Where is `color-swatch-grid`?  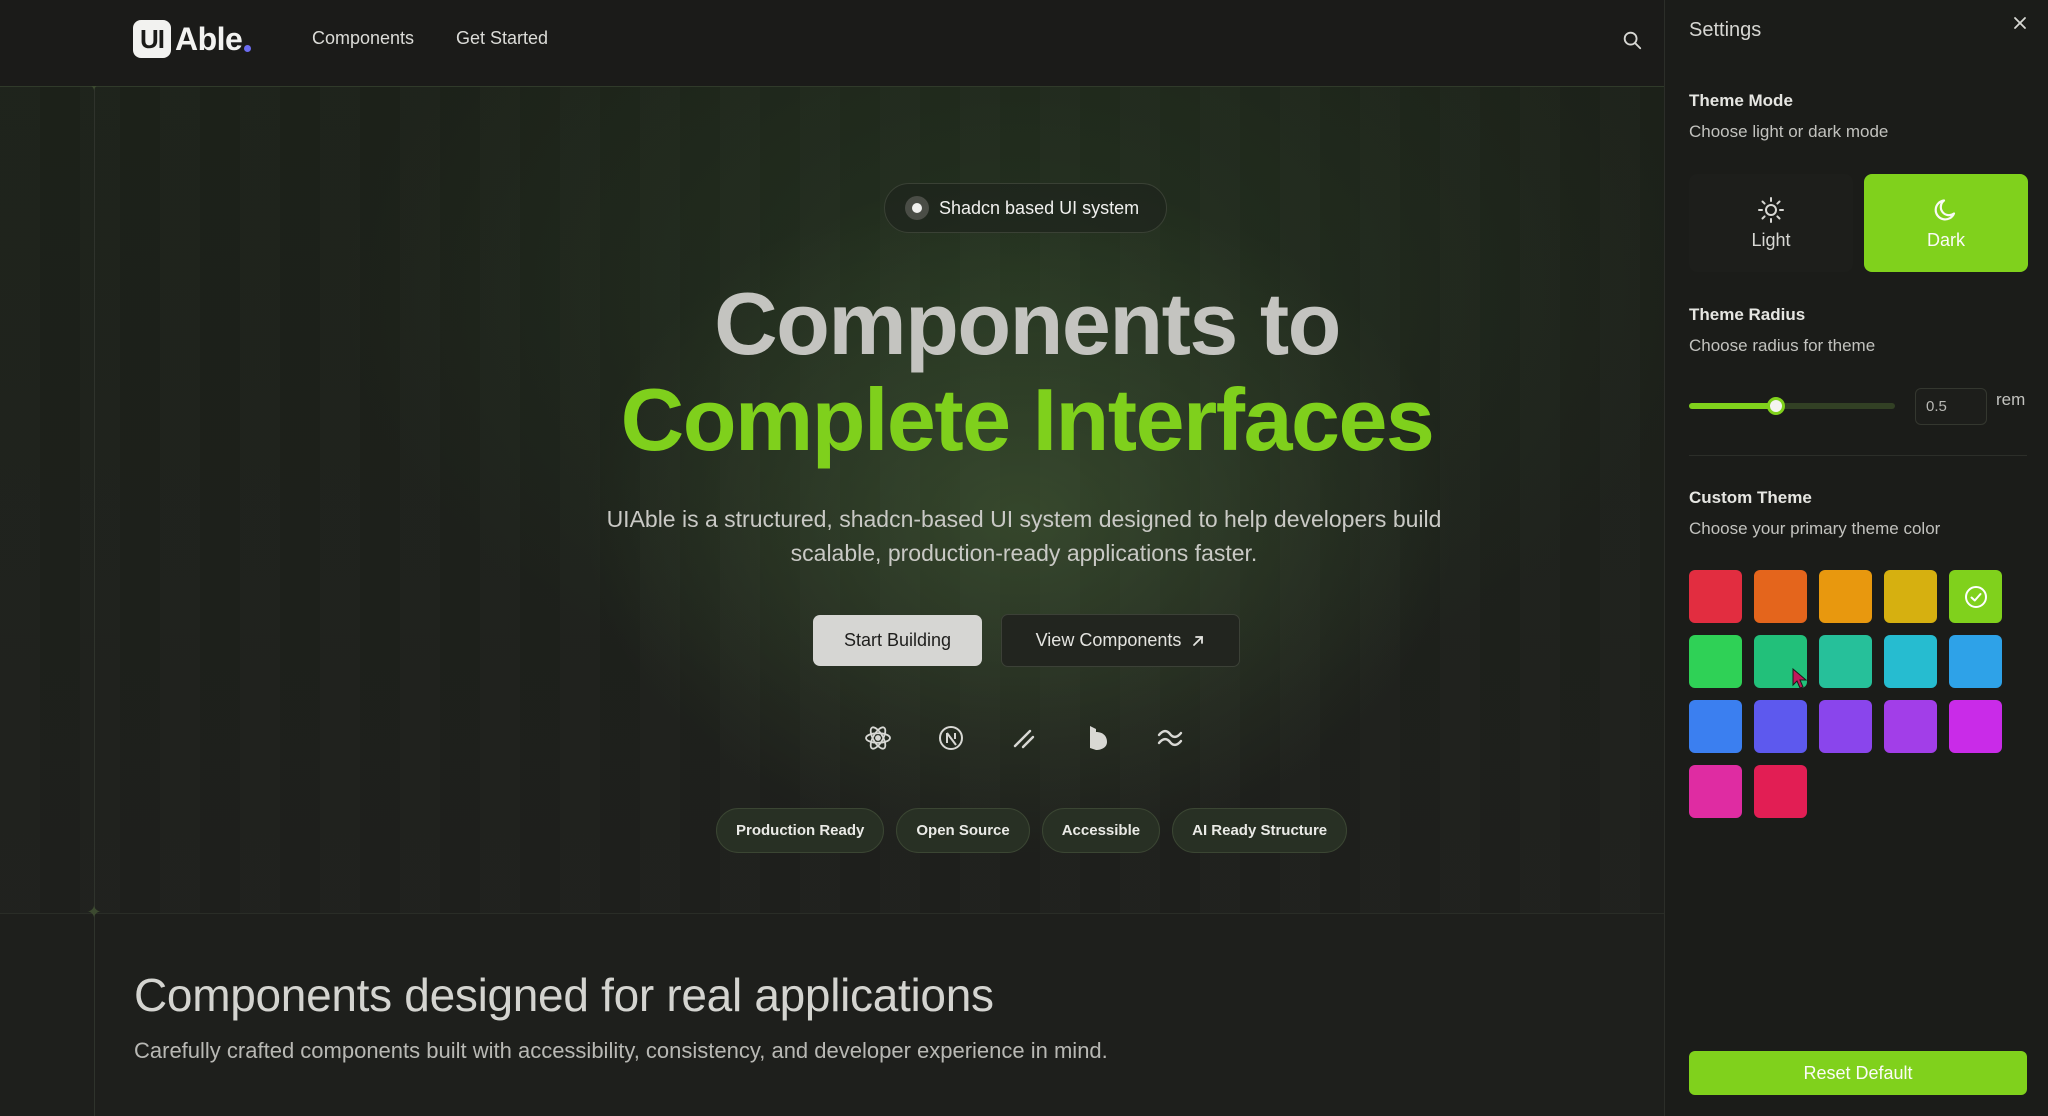
color-swatch-grid is located at coordinates (1859, 694).